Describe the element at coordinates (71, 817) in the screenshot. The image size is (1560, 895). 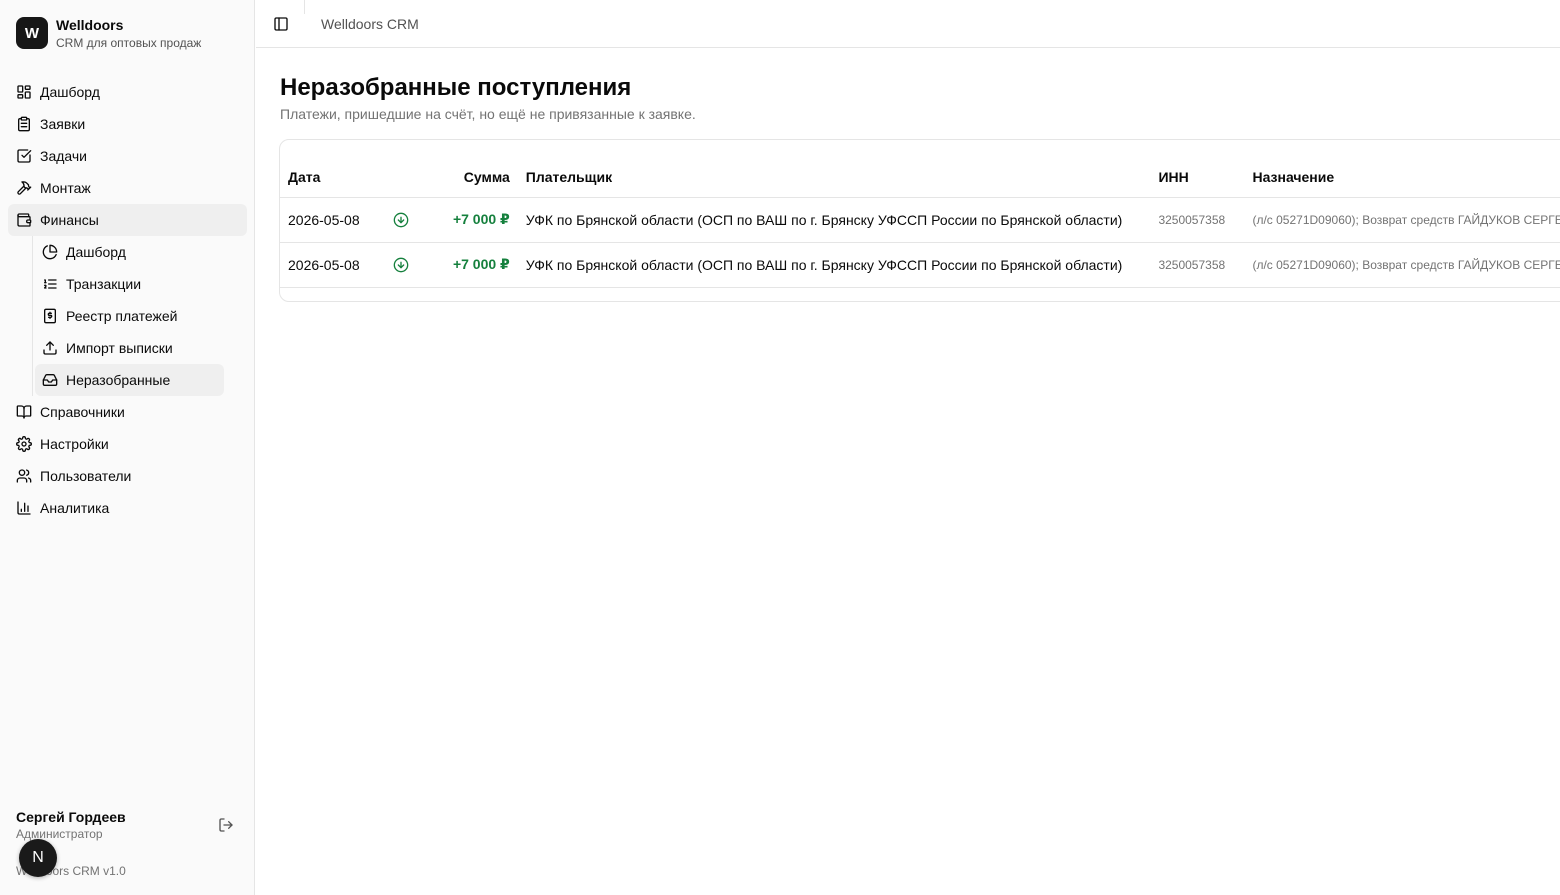
I see `user-name: Сергей Гордеев` at that location.